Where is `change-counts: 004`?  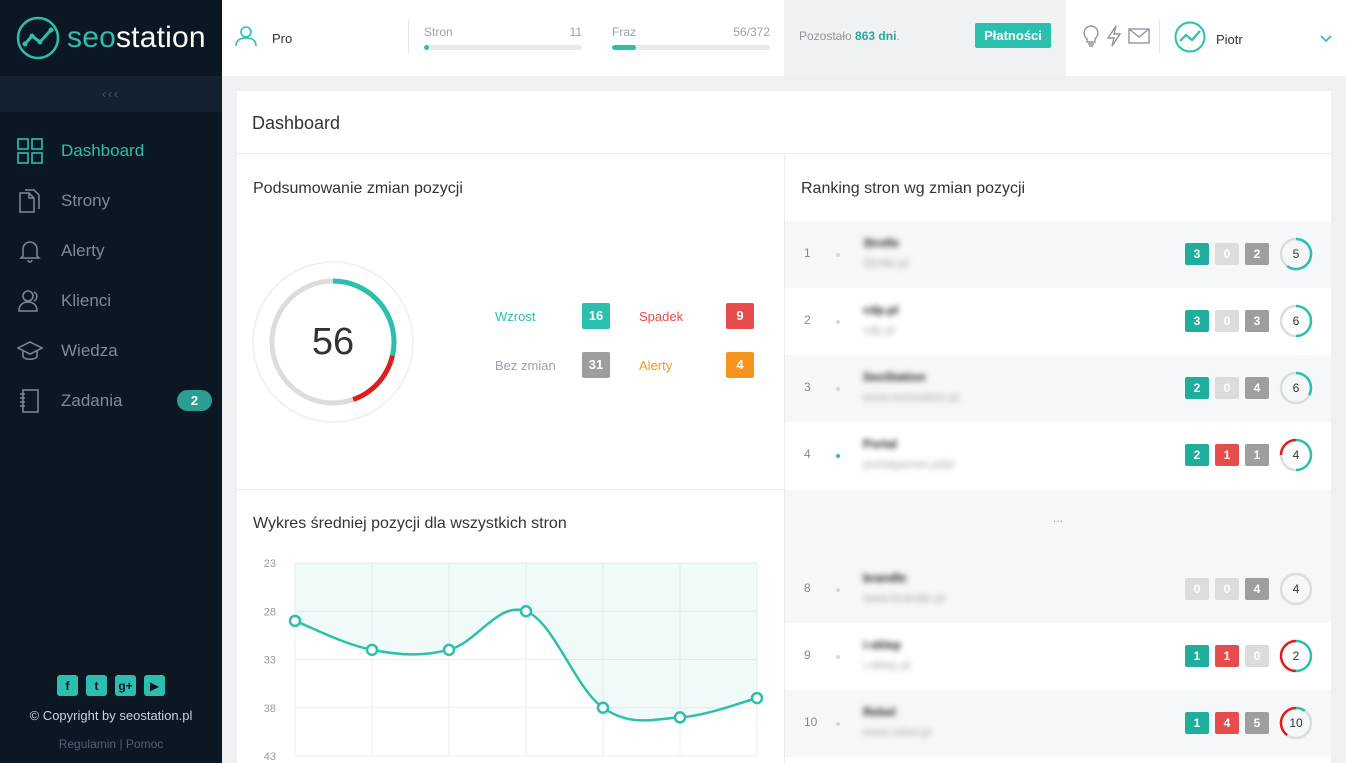 change-counts: 004 is located at coordinates (1227, 589).